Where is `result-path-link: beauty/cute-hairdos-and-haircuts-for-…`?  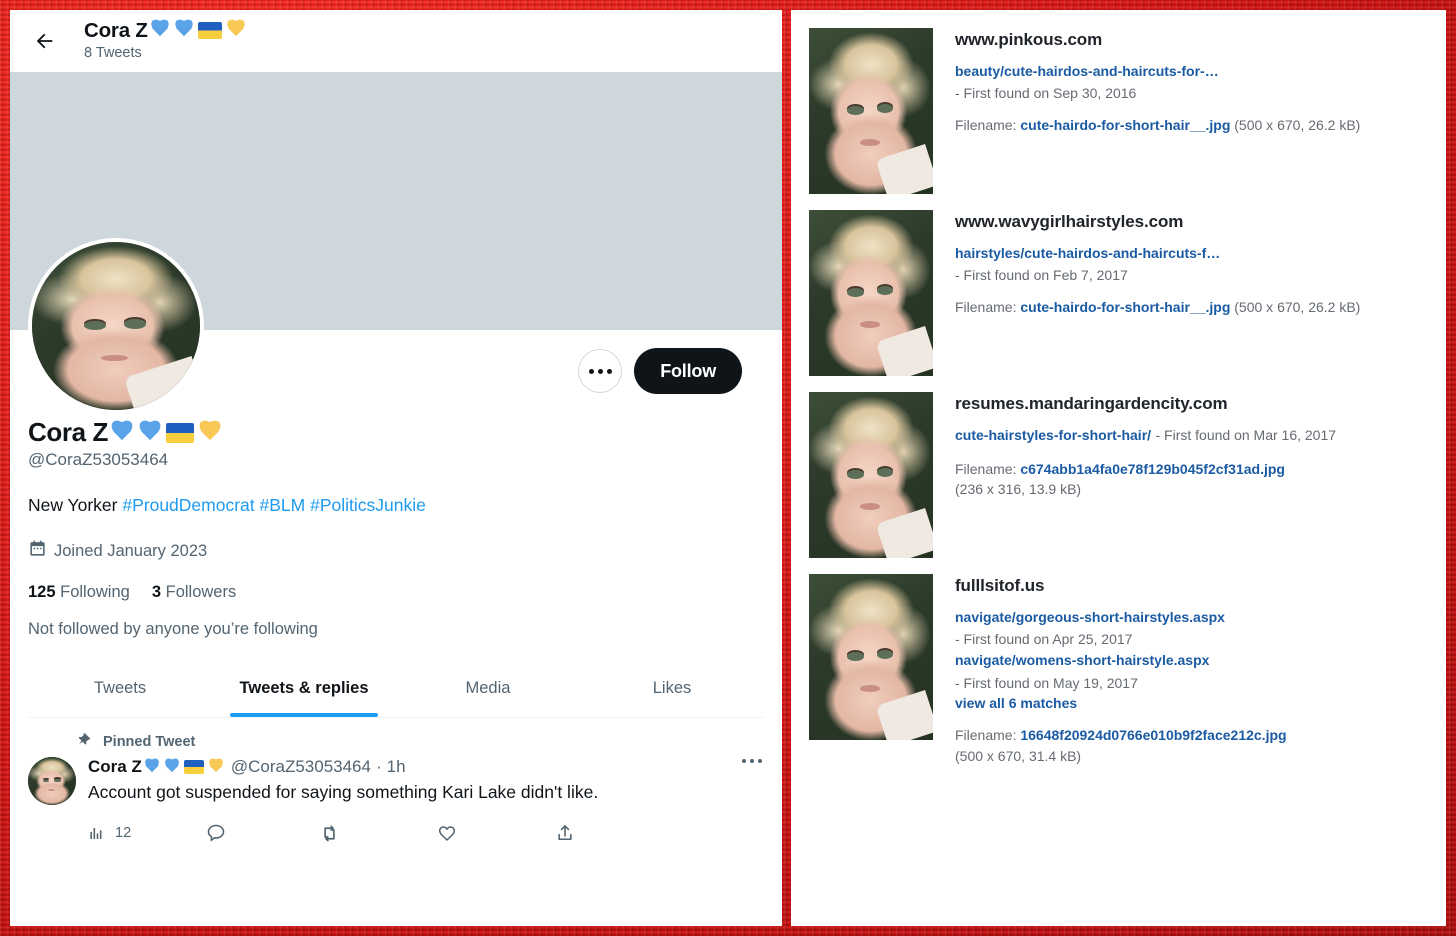
result-path-link: beauty/cute-hairdos-and-haircuts-for-… is located at coordinates (1087, 71).